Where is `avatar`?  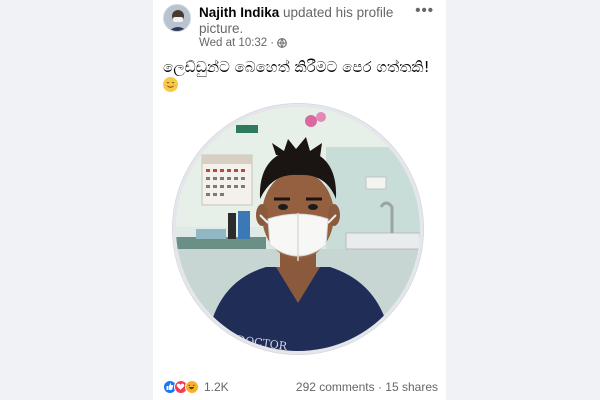 avatar is located at coordinates (177, 18).